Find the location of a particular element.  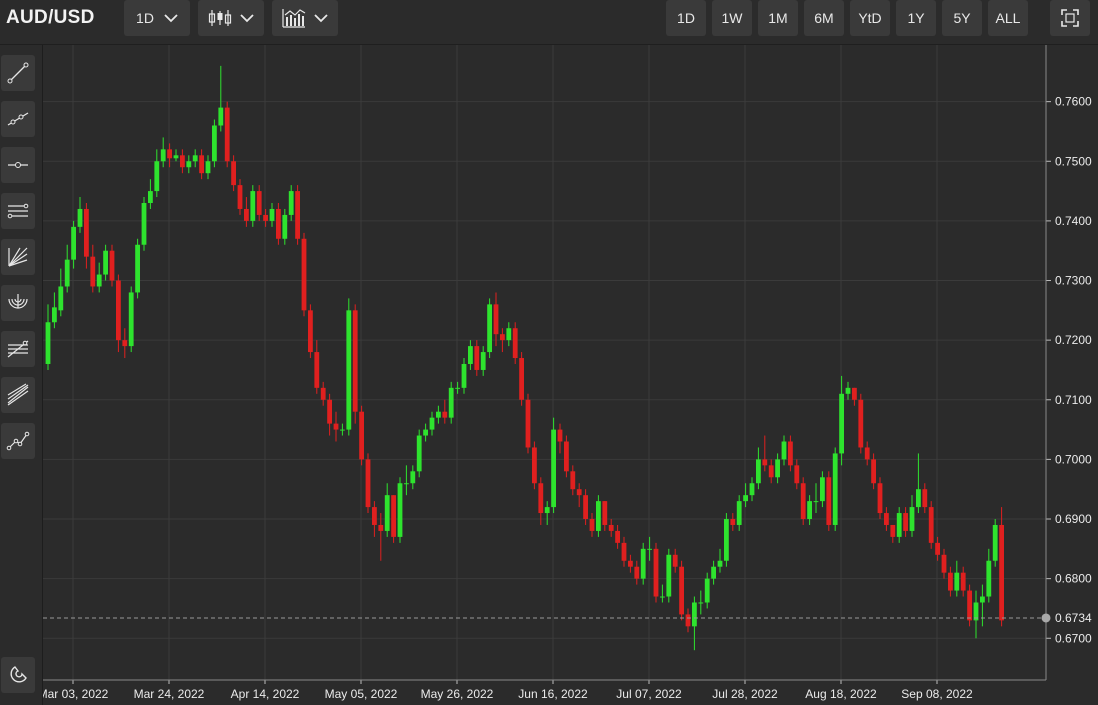

fib-arc-icon is located at coordinates (18, 301).